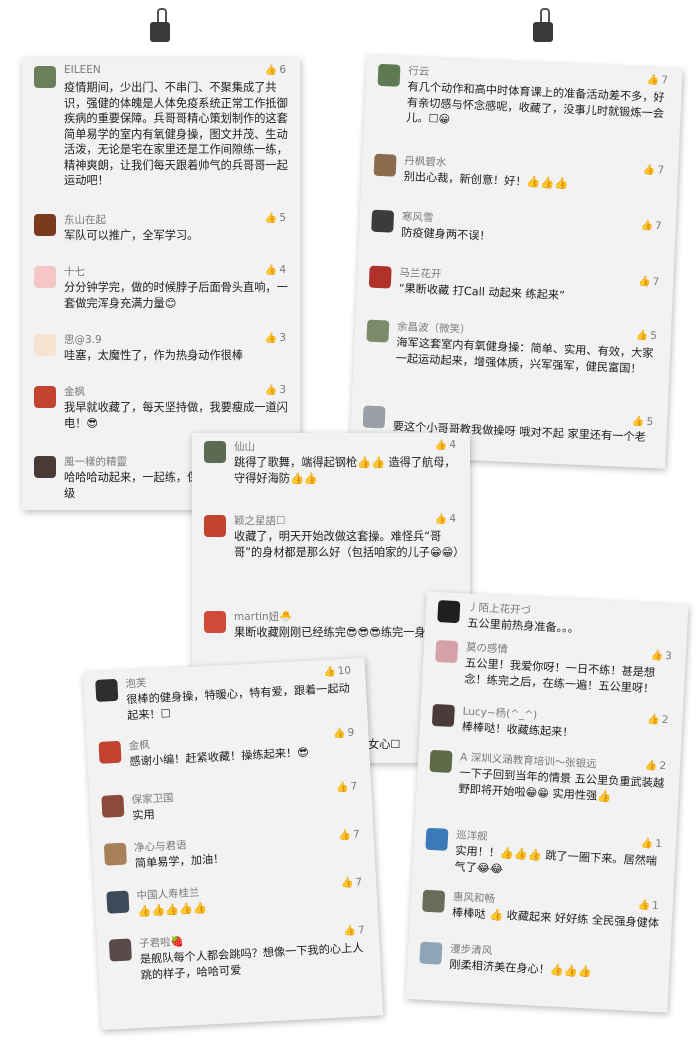 The image size is (700, 1050). What do you see at coordinates (160, 25) in the screenshot?
I see `binder-clip-left-icon` at bounding box center [160, 25].